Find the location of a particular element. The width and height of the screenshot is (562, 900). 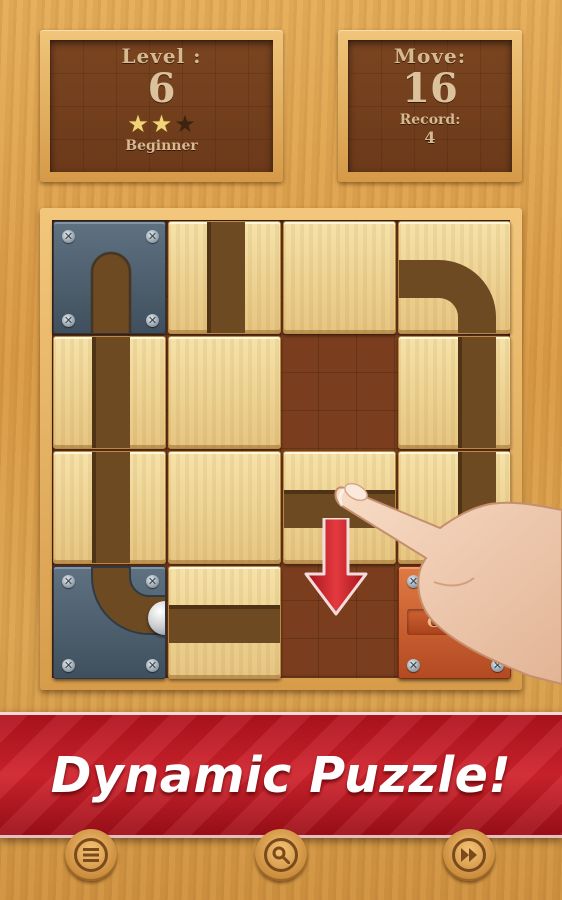

level-panel: Level : 6 ★ ★ ★ Beginner is located at coordinates (161, 106).